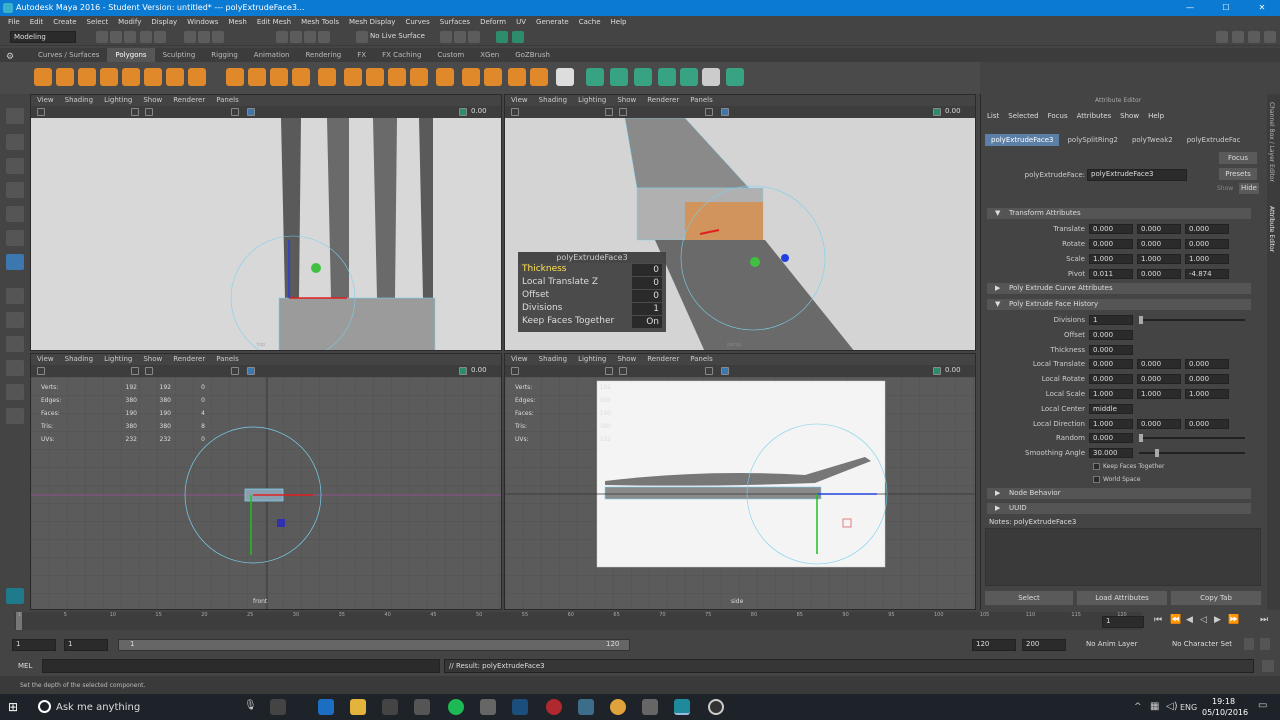 This screenshot has width=1280, height=720. Describe the element at coordinates (647, 283) in the screenshot. I see `local-translate-z-value: 0` at that location.